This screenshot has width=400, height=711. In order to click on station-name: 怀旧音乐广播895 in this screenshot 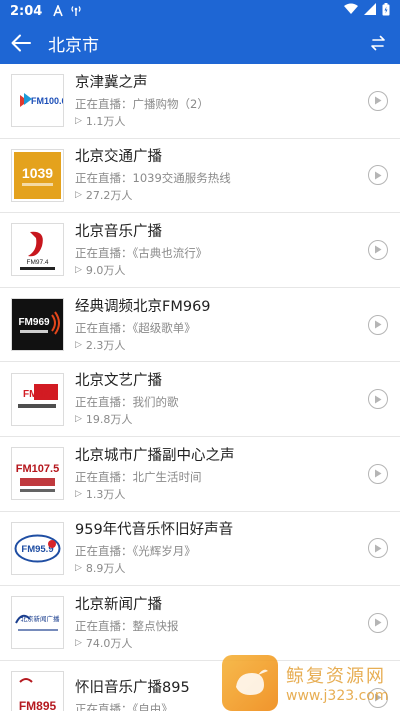, I will do `click(132, 688)`.